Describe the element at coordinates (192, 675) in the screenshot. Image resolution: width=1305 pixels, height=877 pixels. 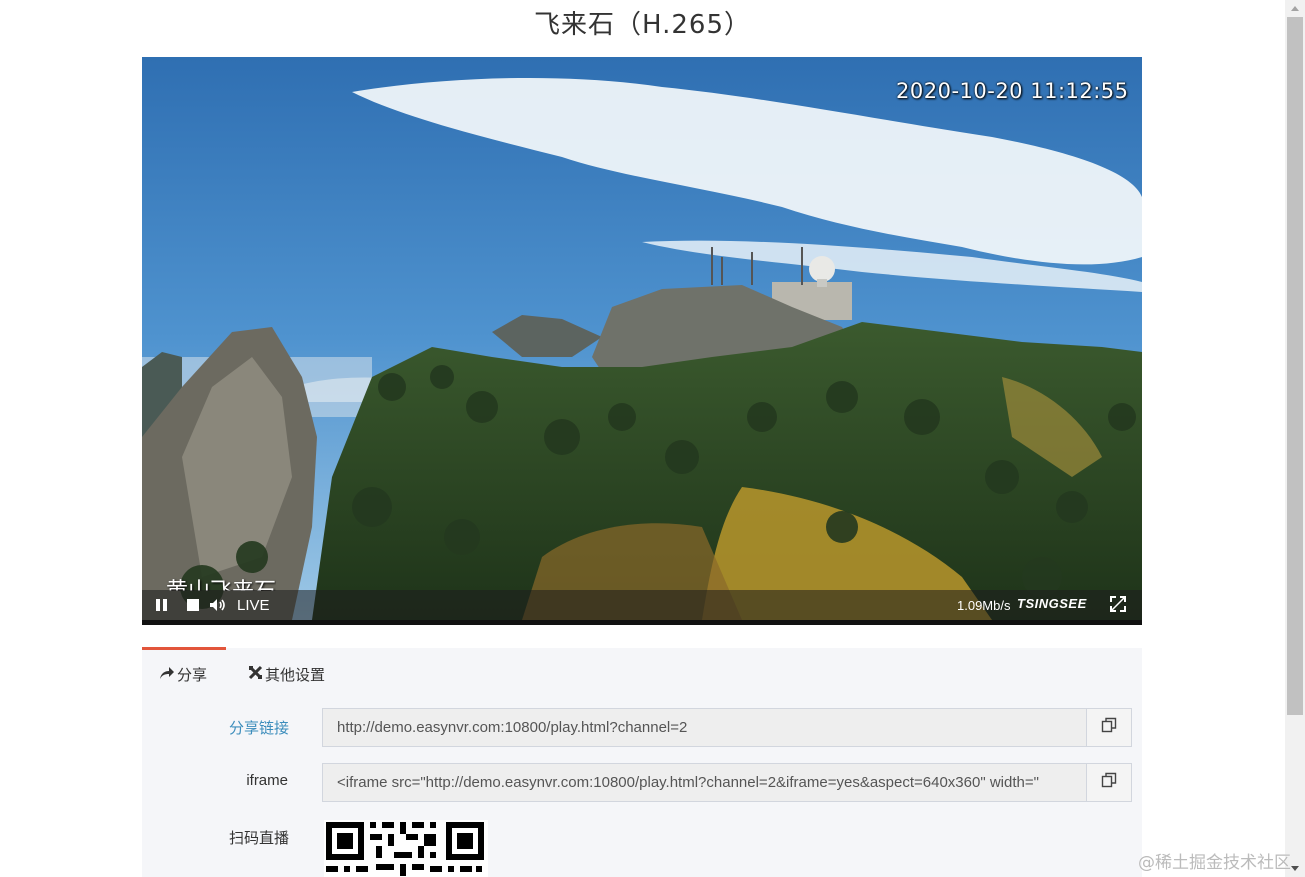
I see `tab-share-label: 分享` at that location.